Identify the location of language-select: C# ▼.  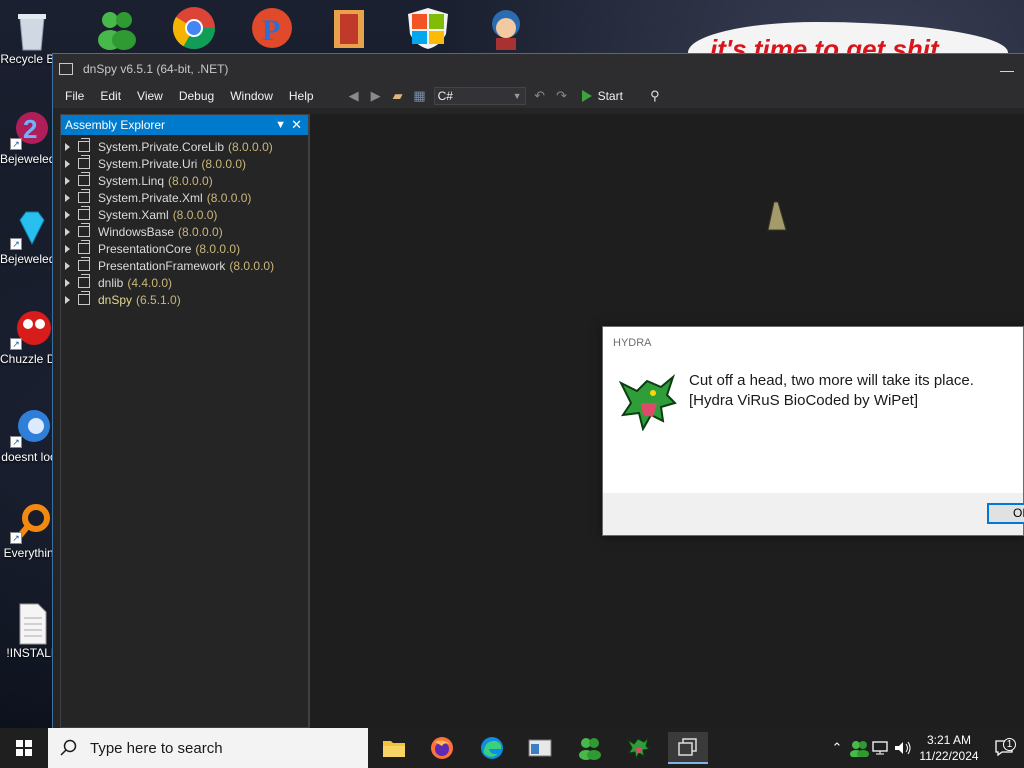
(479, 96).